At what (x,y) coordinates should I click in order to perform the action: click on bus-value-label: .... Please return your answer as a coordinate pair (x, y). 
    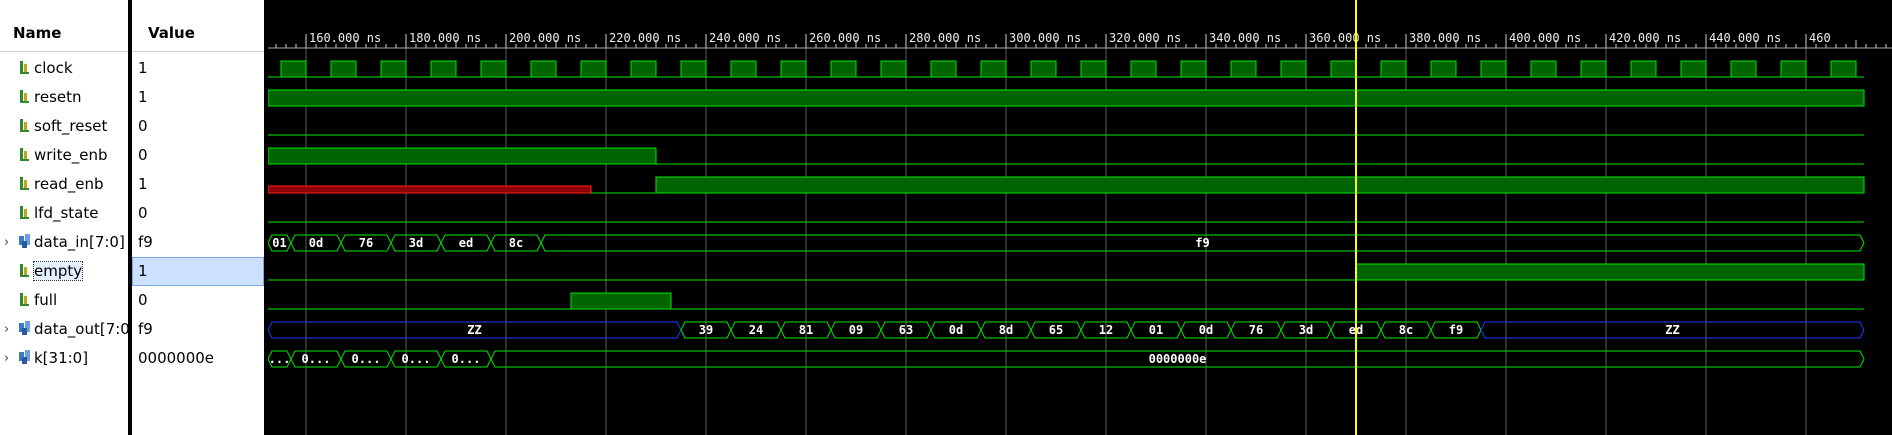
    Looking at the image, I should click on (280, 359).